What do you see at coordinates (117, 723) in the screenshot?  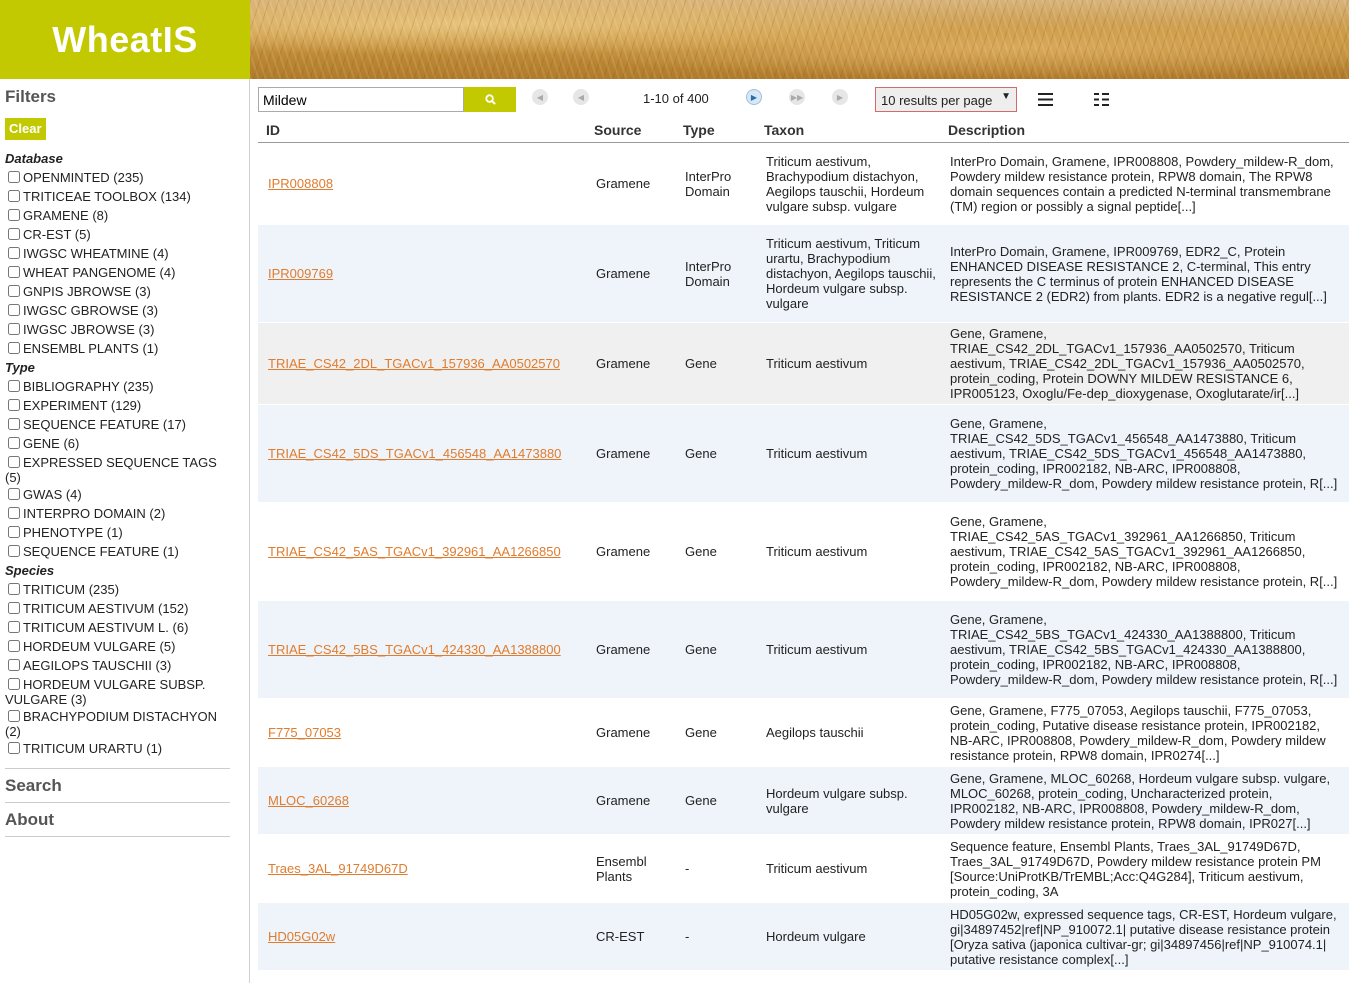 I see `filter-option: BRACHYPODIUM DISTACHYON (2)` at bounding box center [117, 723].